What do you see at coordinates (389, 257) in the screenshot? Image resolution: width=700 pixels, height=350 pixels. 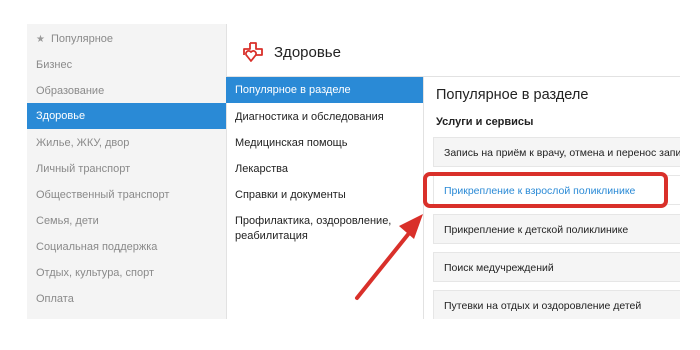 I see `pointer-arrow-icon` at bounding box center [389, 257].